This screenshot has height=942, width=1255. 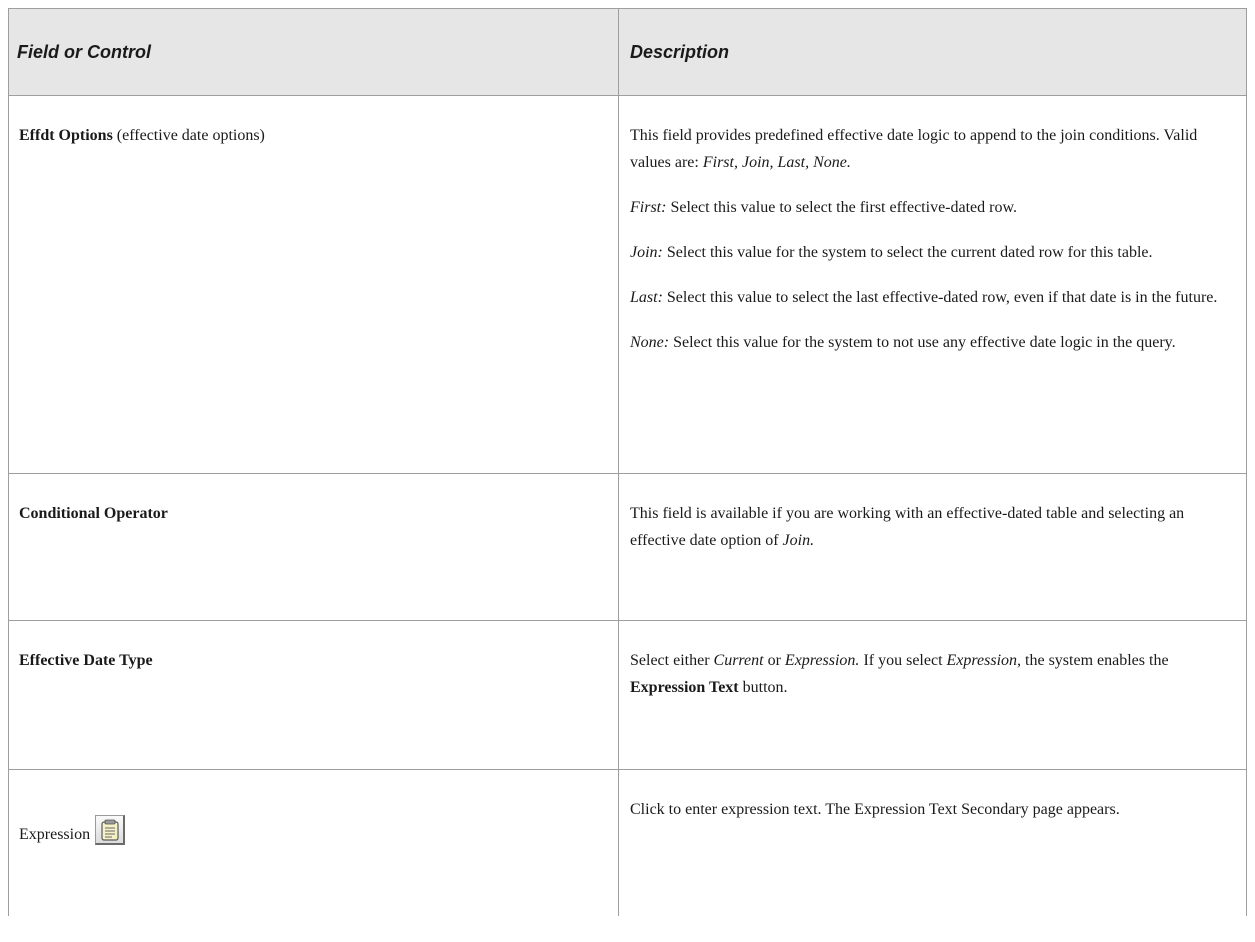 What do you see at coordinates (646, 297) in the screenshot?
I see `desc-term-last: Last:` at bounding box center [646, 297].